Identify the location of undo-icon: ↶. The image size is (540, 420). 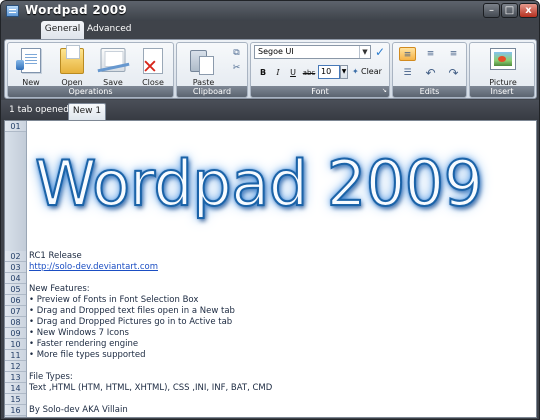
(430, 73).